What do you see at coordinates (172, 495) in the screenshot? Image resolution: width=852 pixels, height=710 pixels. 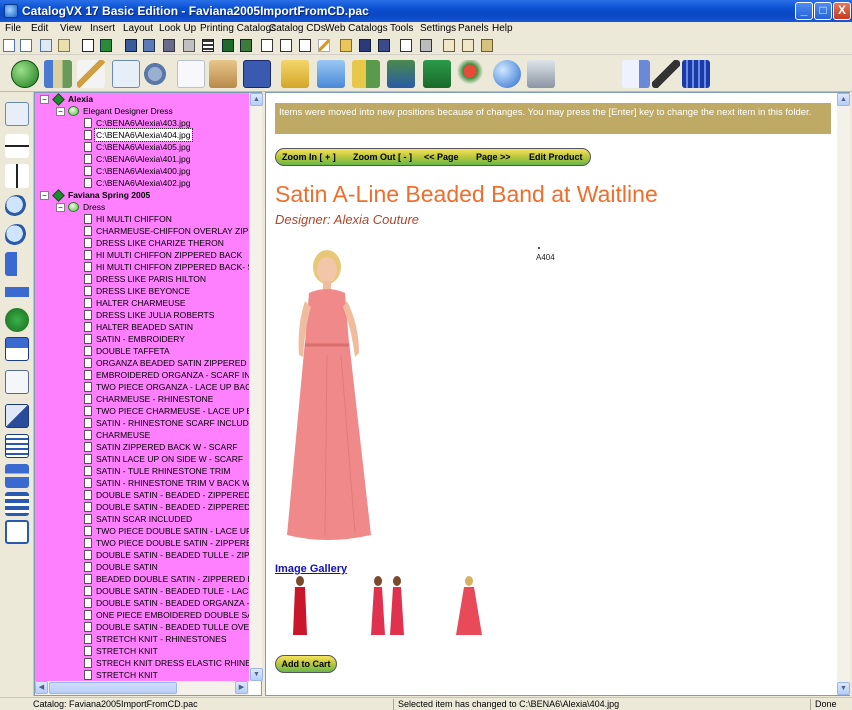 I see `tree-product-item: DOUBLE SATIN - BEADED - ZIPPERED BAC` at bounding box center [172, 495].